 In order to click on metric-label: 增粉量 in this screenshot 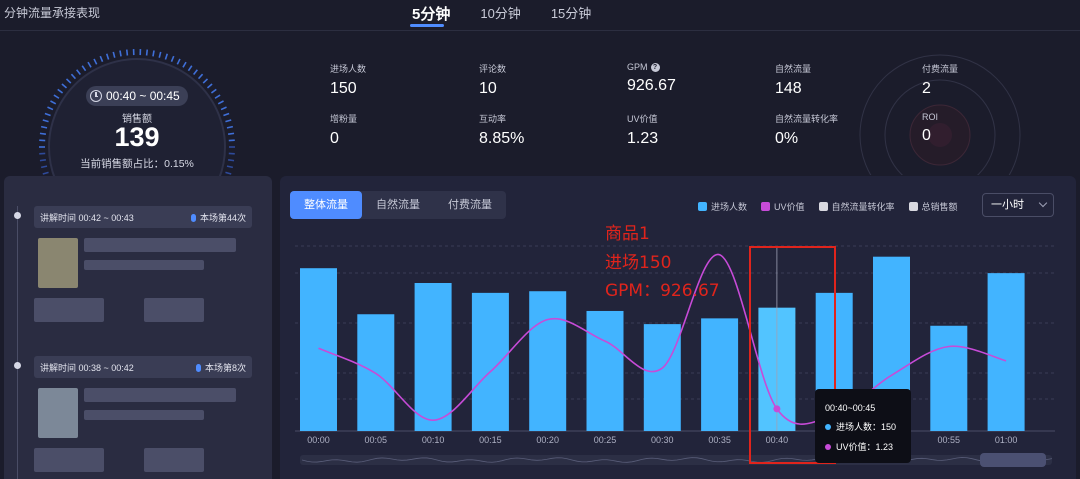, I will do `click(344, 119)`.